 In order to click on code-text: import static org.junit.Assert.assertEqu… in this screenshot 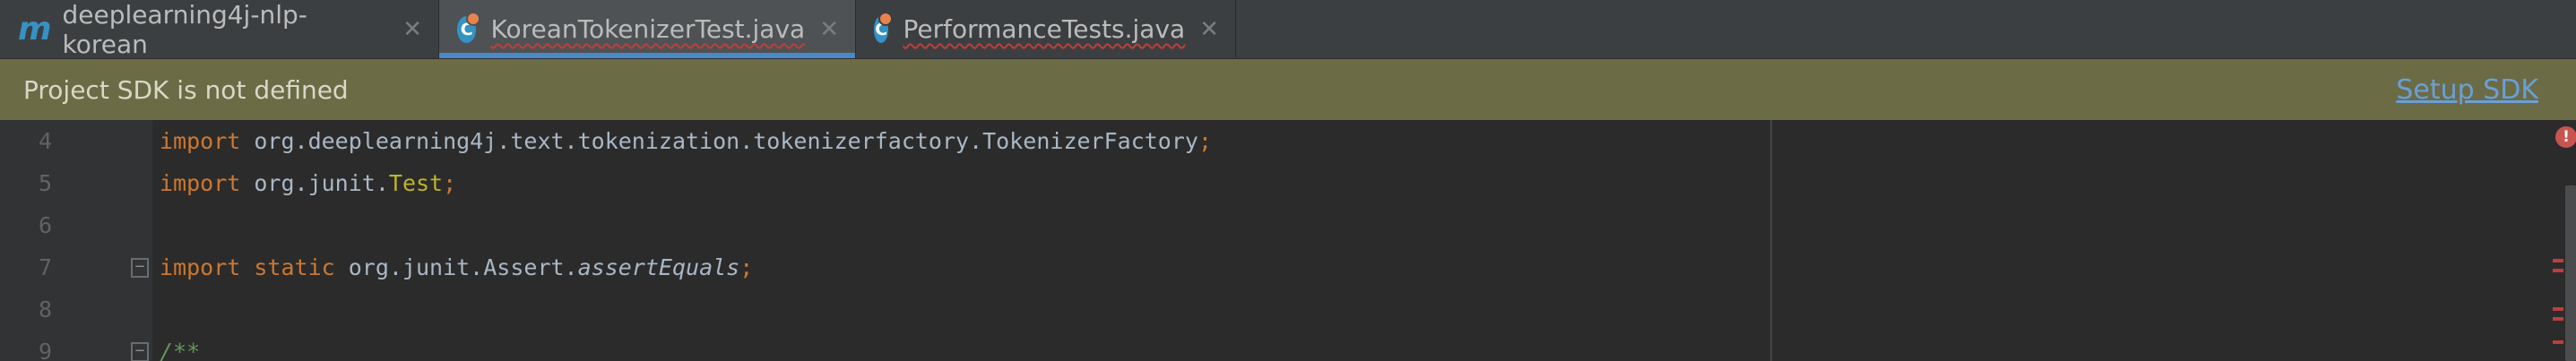, I will do `click(456, 267)`.